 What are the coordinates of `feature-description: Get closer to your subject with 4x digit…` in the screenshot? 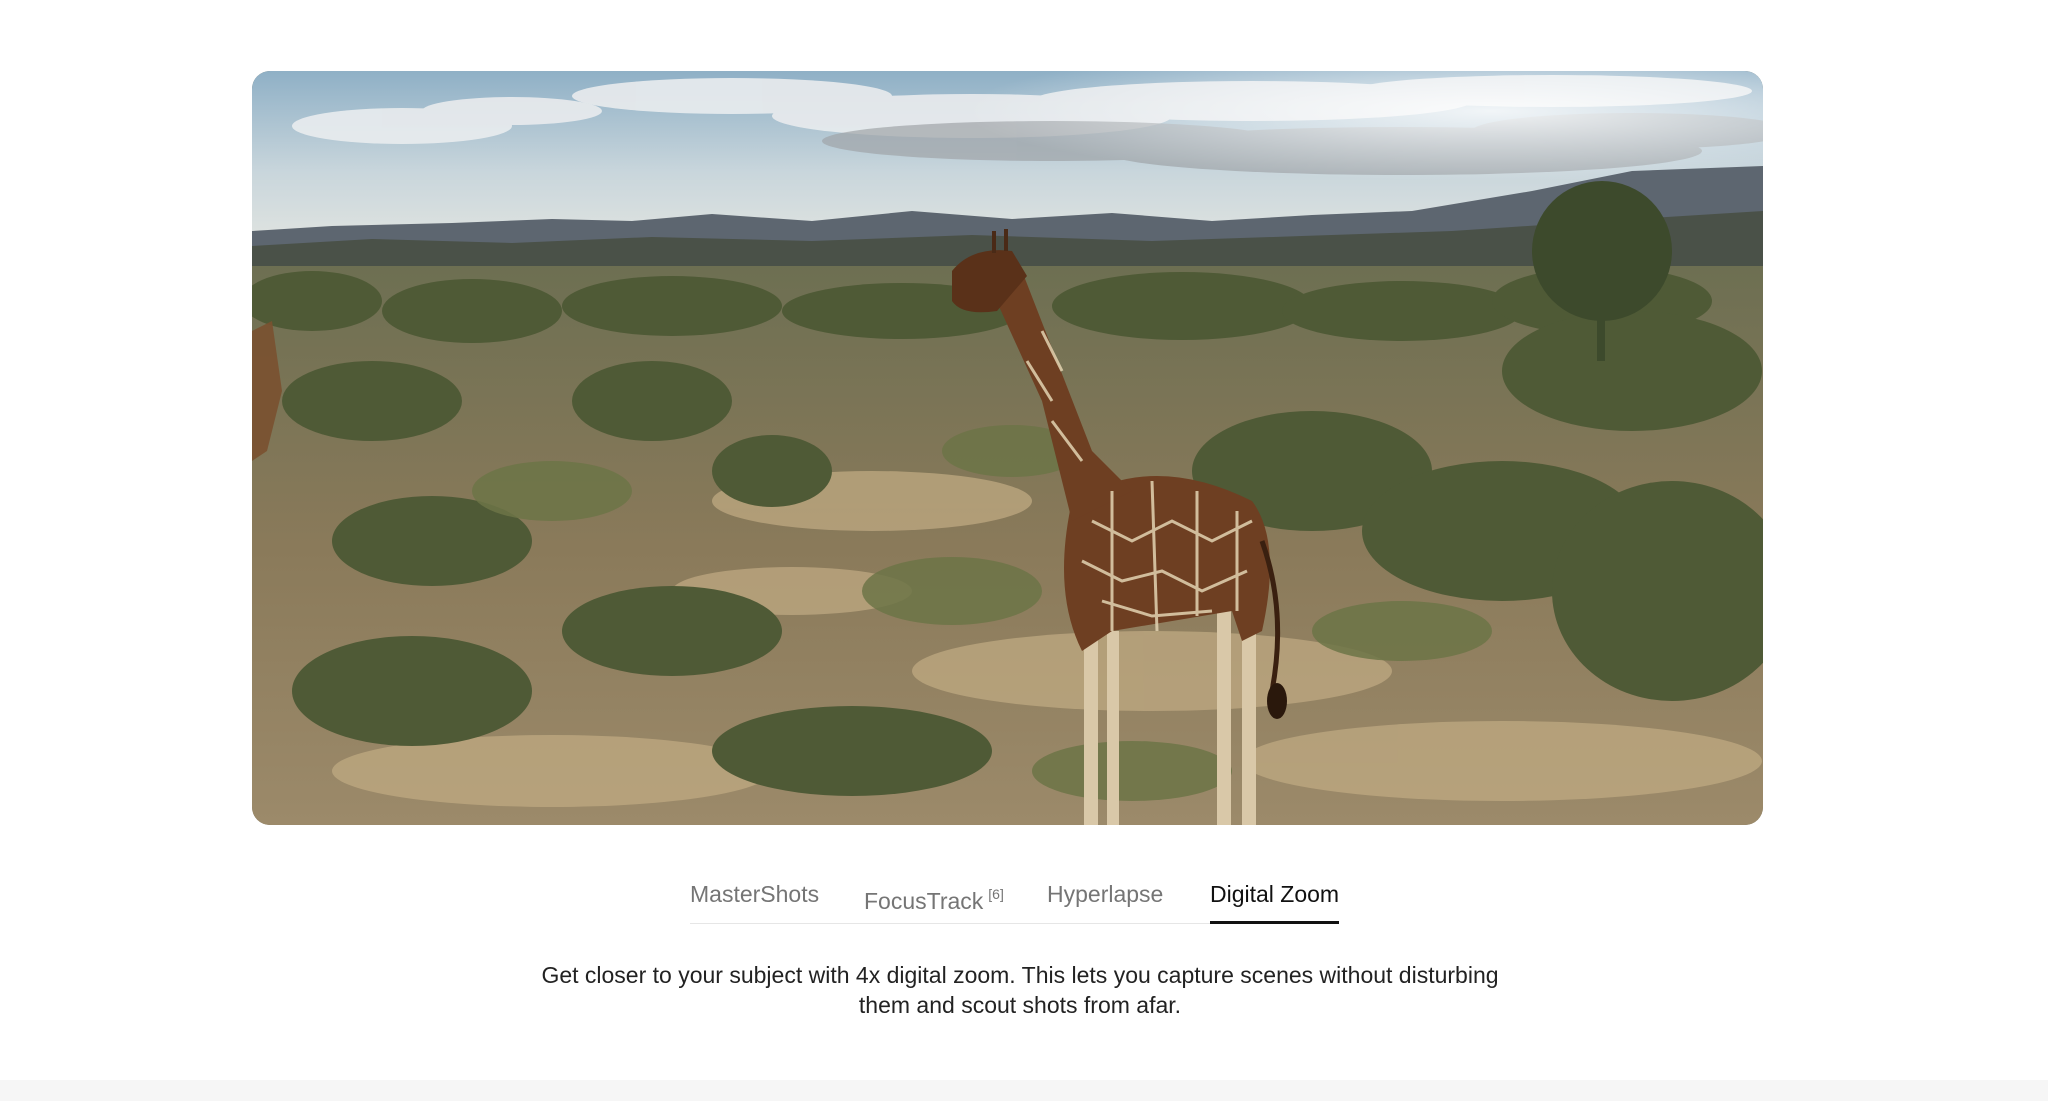 It's located at (1020, 990).